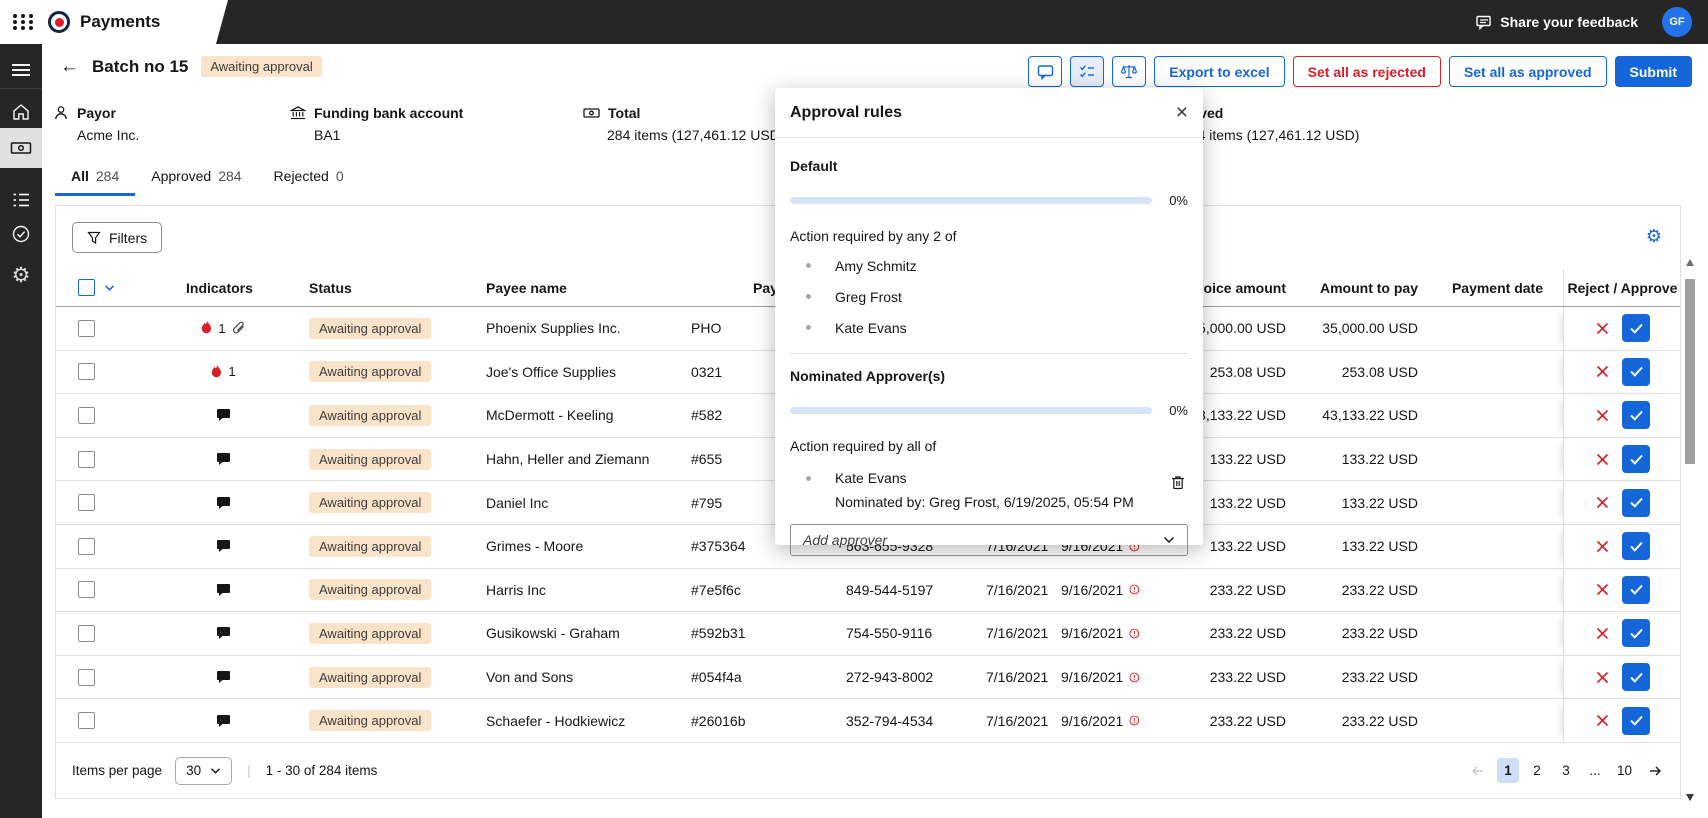  Describe the element at coordinates (535, 546) in the screenshot. I see `payee-name-cell: Grimes - Moore` at that location.